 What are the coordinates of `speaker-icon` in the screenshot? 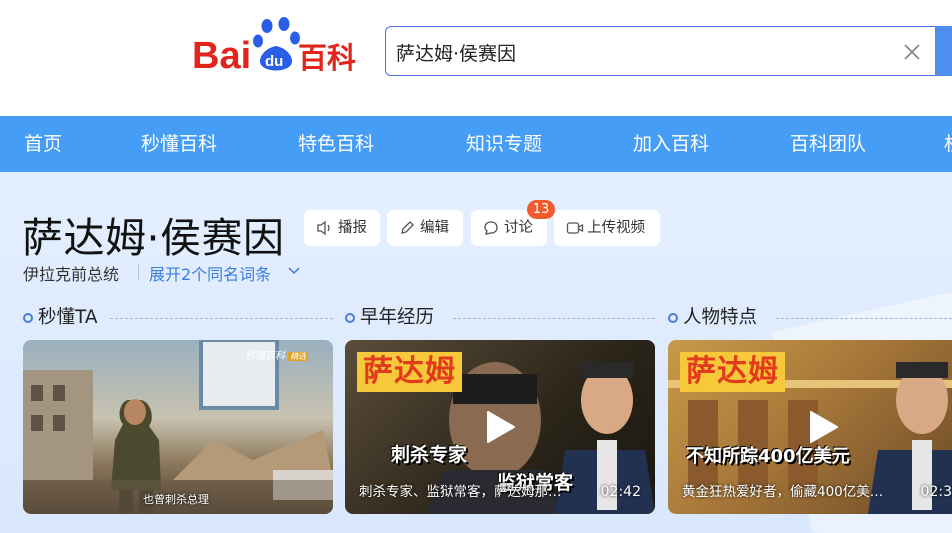 It's located at (323, 228).